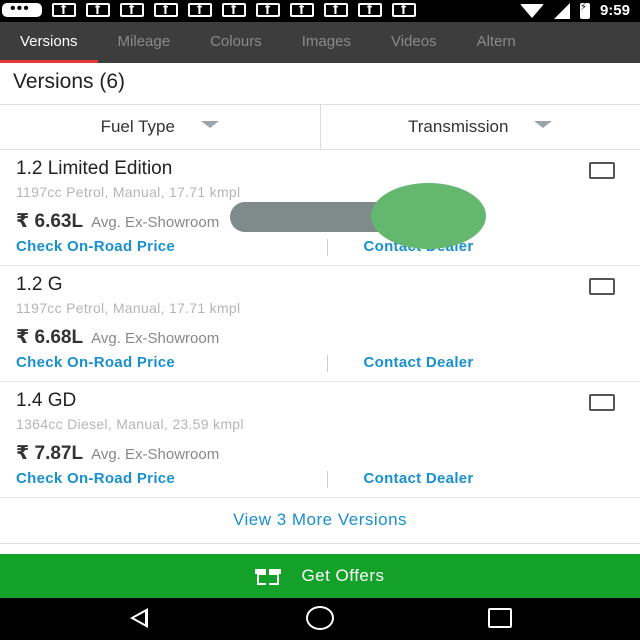  I want to click on get-offers-button: Get Offers, so click(320, 576).